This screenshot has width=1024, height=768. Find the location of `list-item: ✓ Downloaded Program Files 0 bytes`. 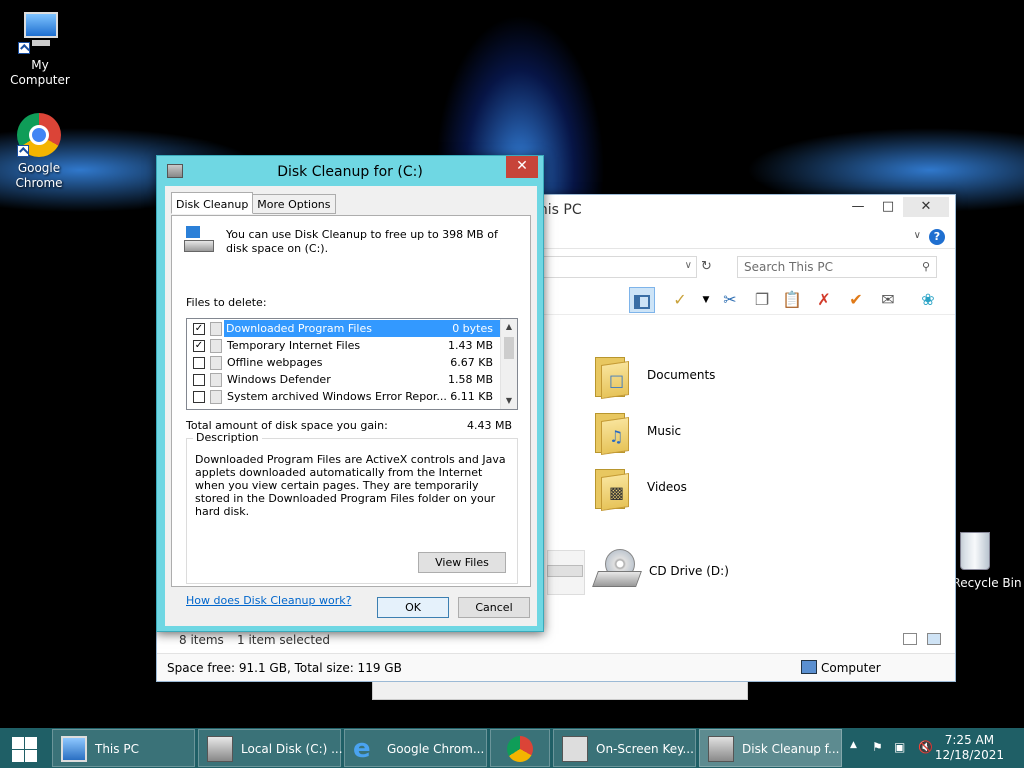

list-item: ✓ Downloaded Program Files 0 bytes is located at coordinates (344, 328).